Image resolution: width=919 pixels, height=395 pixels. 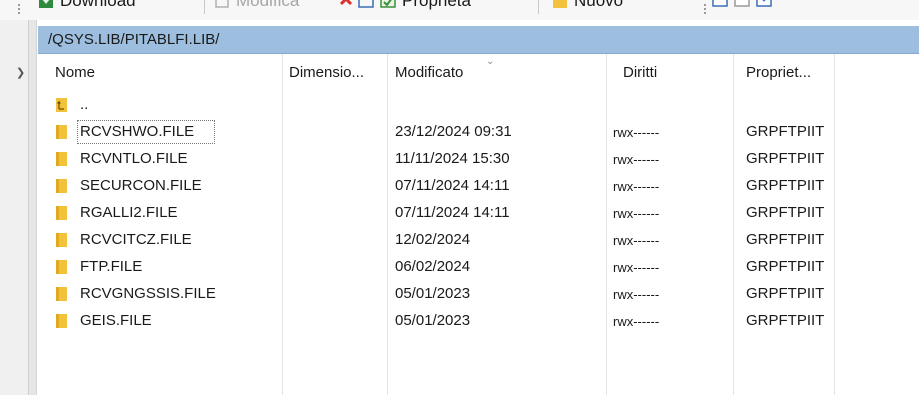 What do you see at coordinates (433, 239) in the screenshot?
I see `file-modified: 12/02/2024` at bounding box center [433, 239].